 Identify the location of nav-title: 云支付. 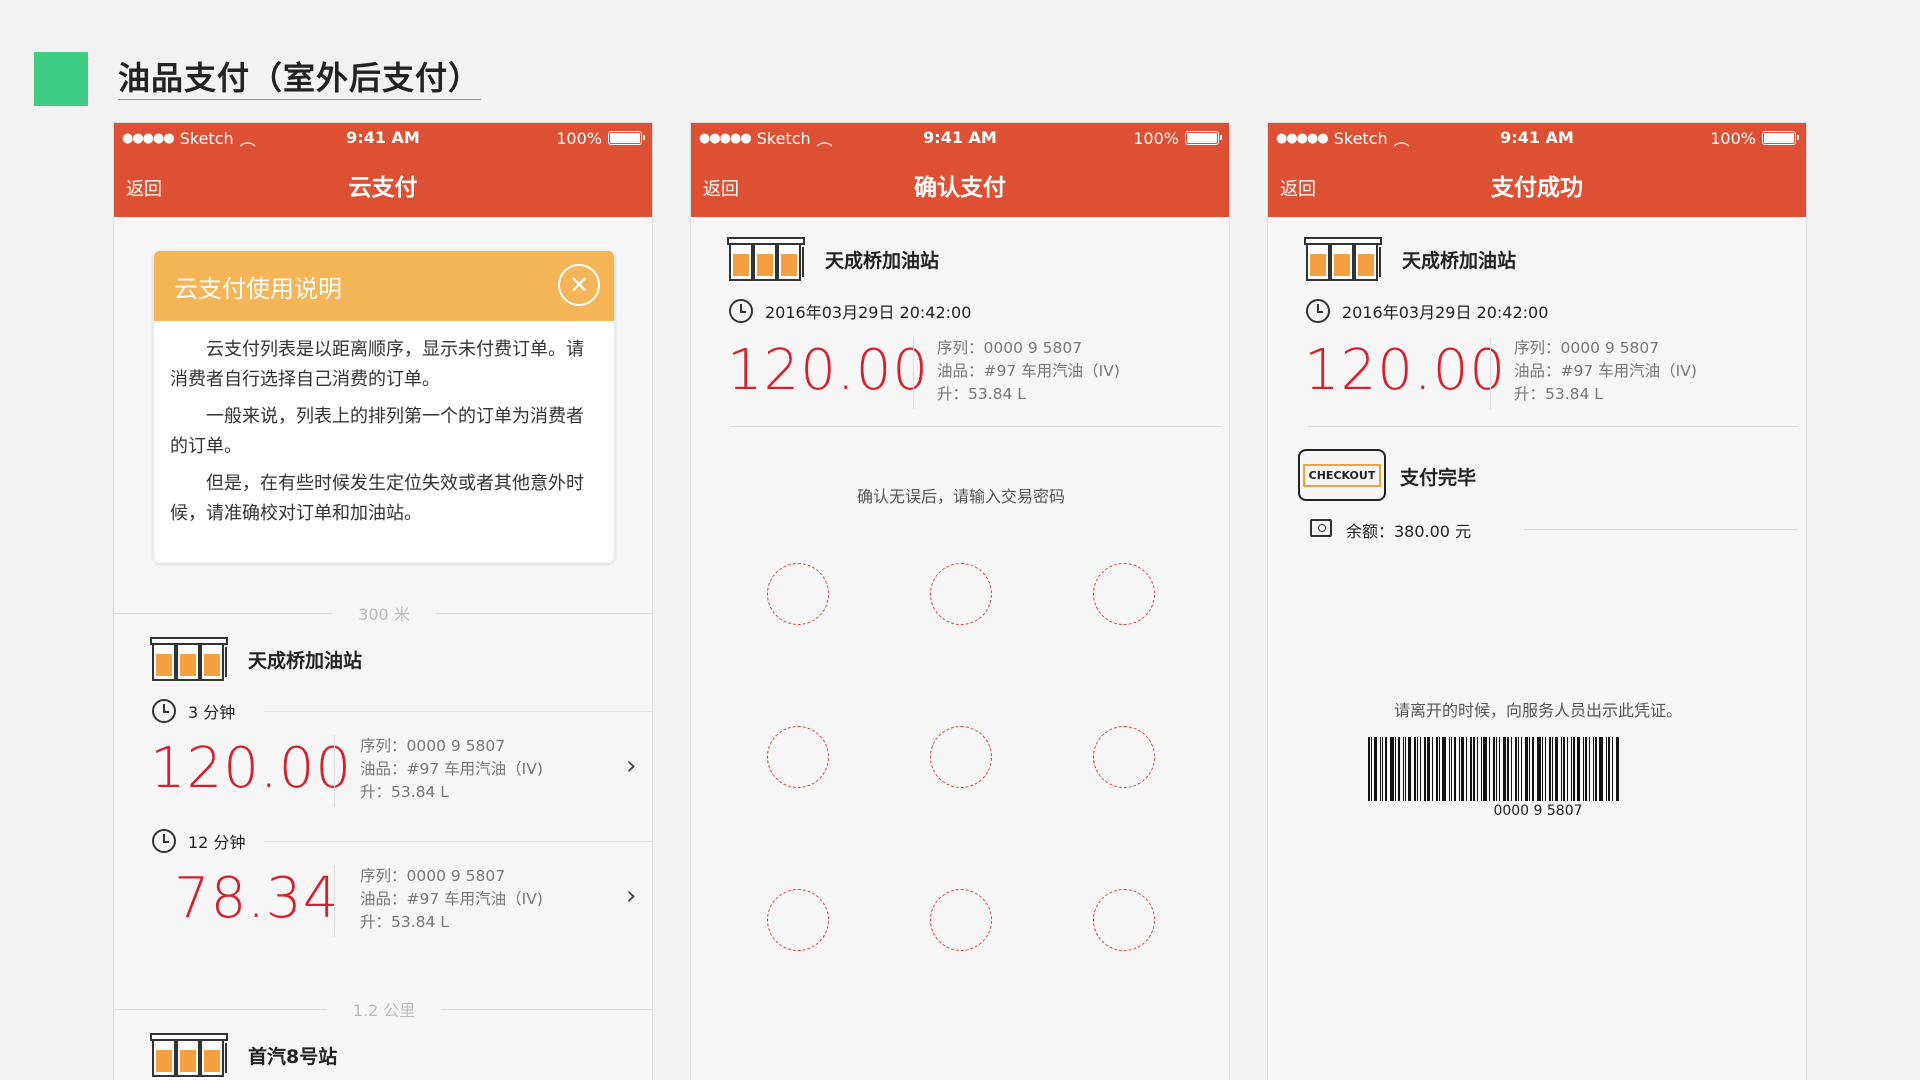
(383, 188).